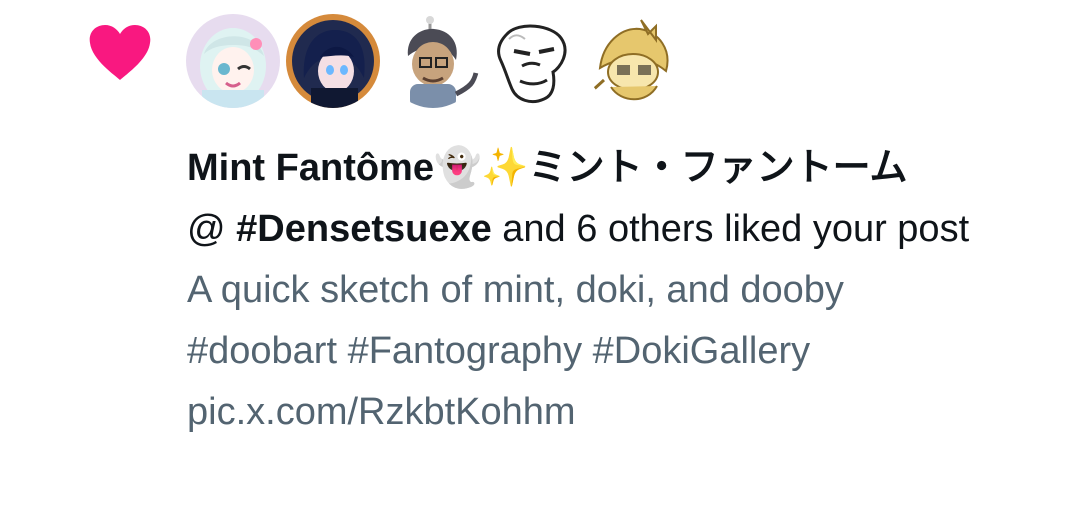  Describe the element at coordinates (457, 168) in the screenshot. I see `ghost-emoji-icon: 👻` at that location.